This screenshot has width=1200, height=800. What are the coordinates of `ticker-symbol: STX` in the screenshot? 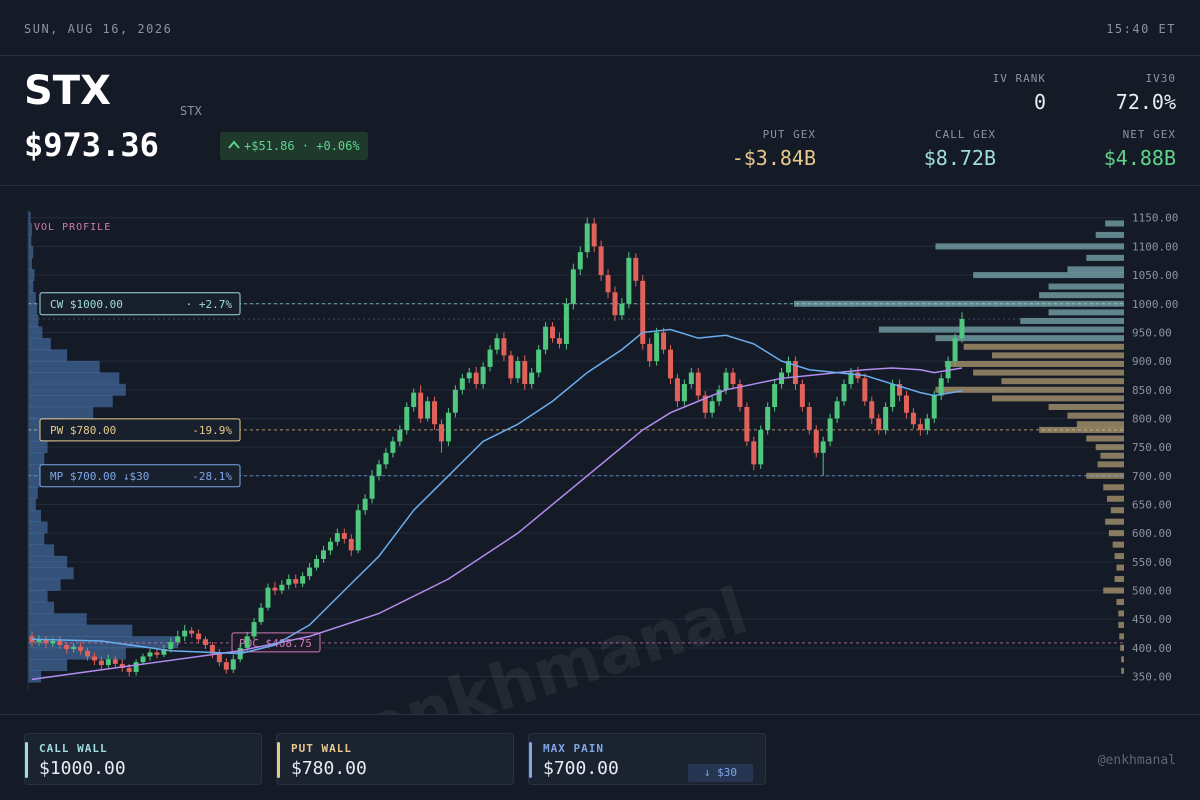 It's located at (67, 91).